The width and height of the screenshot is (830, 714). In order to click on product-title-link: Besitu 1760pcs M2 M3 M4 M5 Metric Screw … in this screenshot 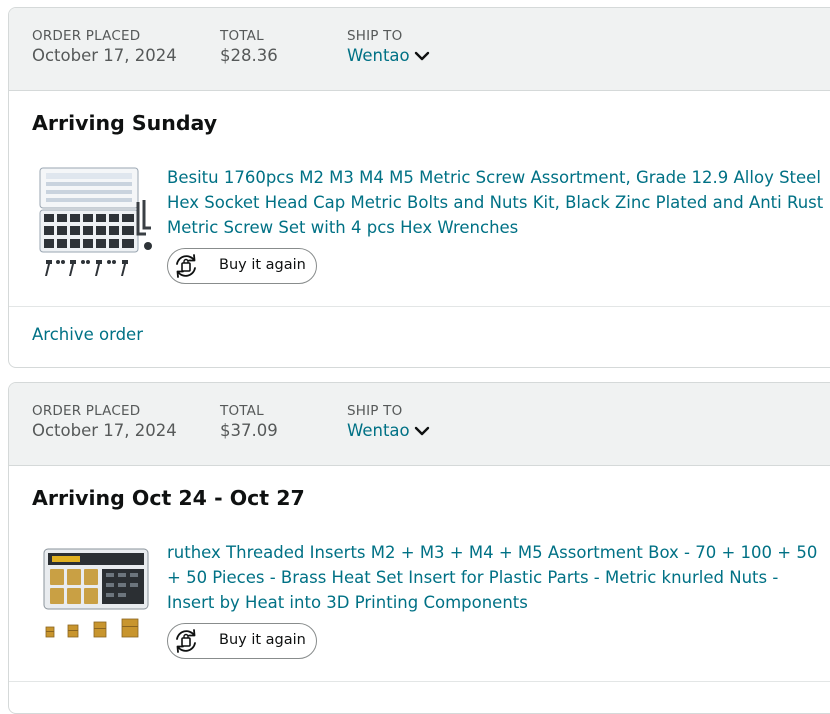, I will do `click(497, 202)`.